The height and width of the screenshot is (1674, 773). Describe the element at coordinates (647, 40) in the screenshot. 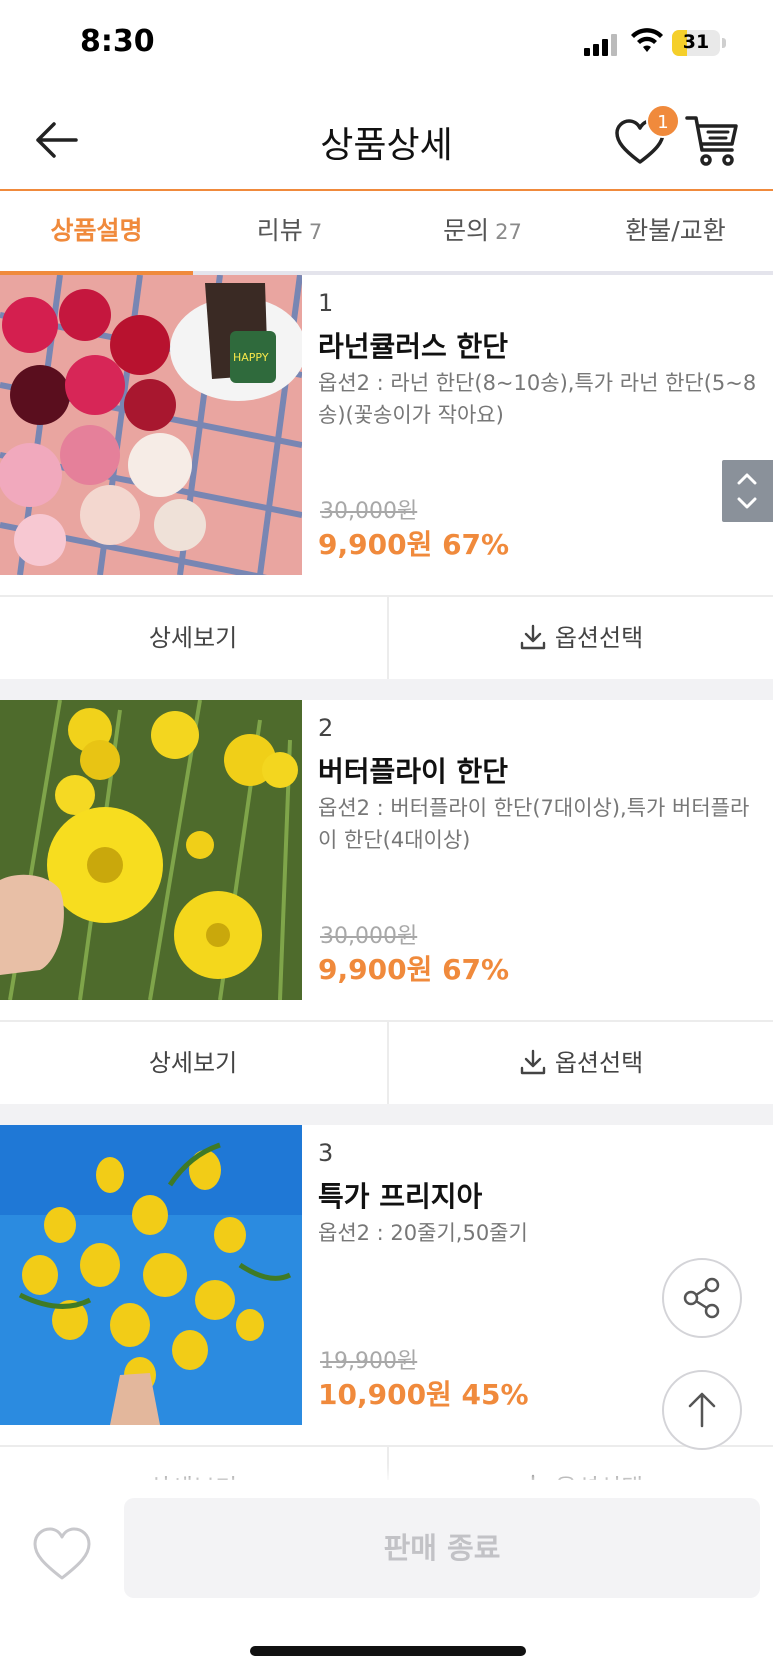

I see `wifi-icon` at that location.